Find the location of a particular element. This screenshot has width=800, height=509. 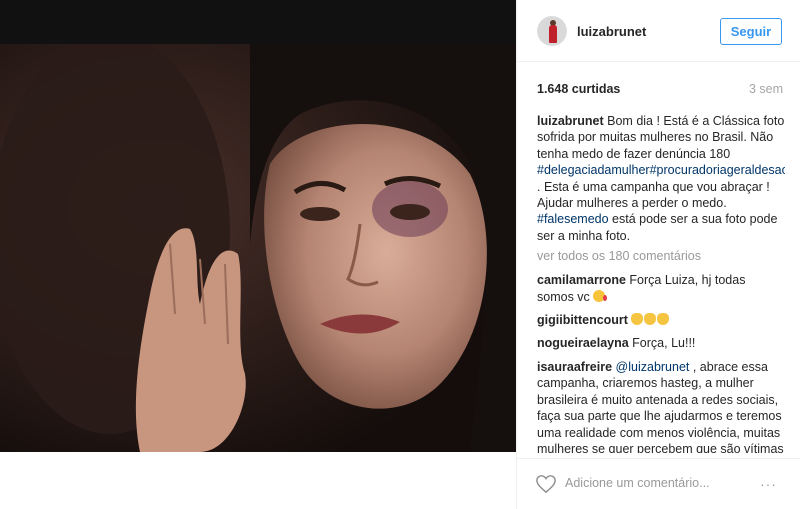

likes-count: 1.648 curtidas is located at coordinates (578, 89).